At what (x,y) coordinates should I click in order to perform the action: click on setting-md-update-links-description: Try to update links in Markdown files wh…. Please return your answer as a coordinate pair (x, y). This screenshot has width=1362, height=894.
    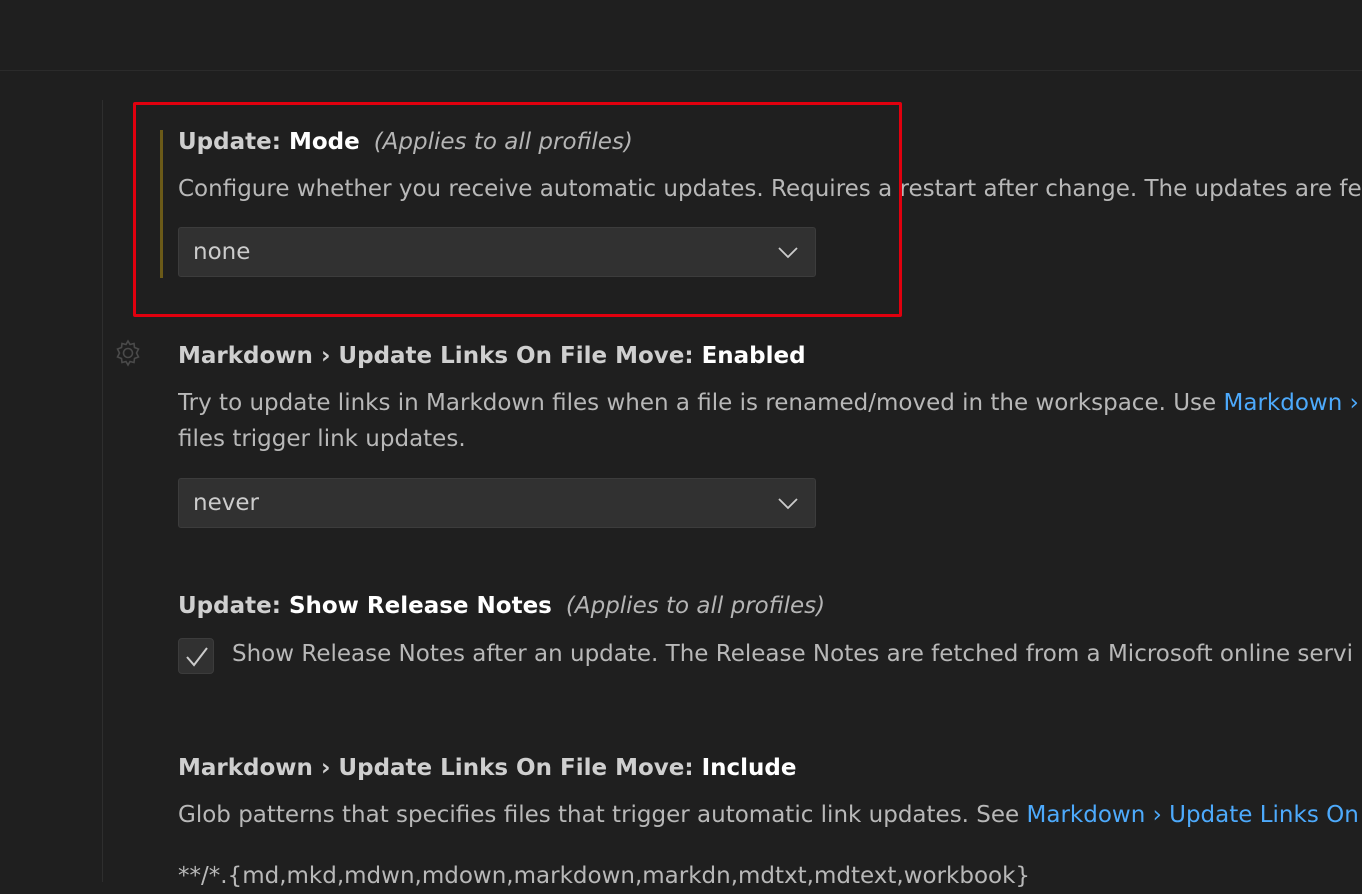
    Looking at the image, I should click on (768, 421).